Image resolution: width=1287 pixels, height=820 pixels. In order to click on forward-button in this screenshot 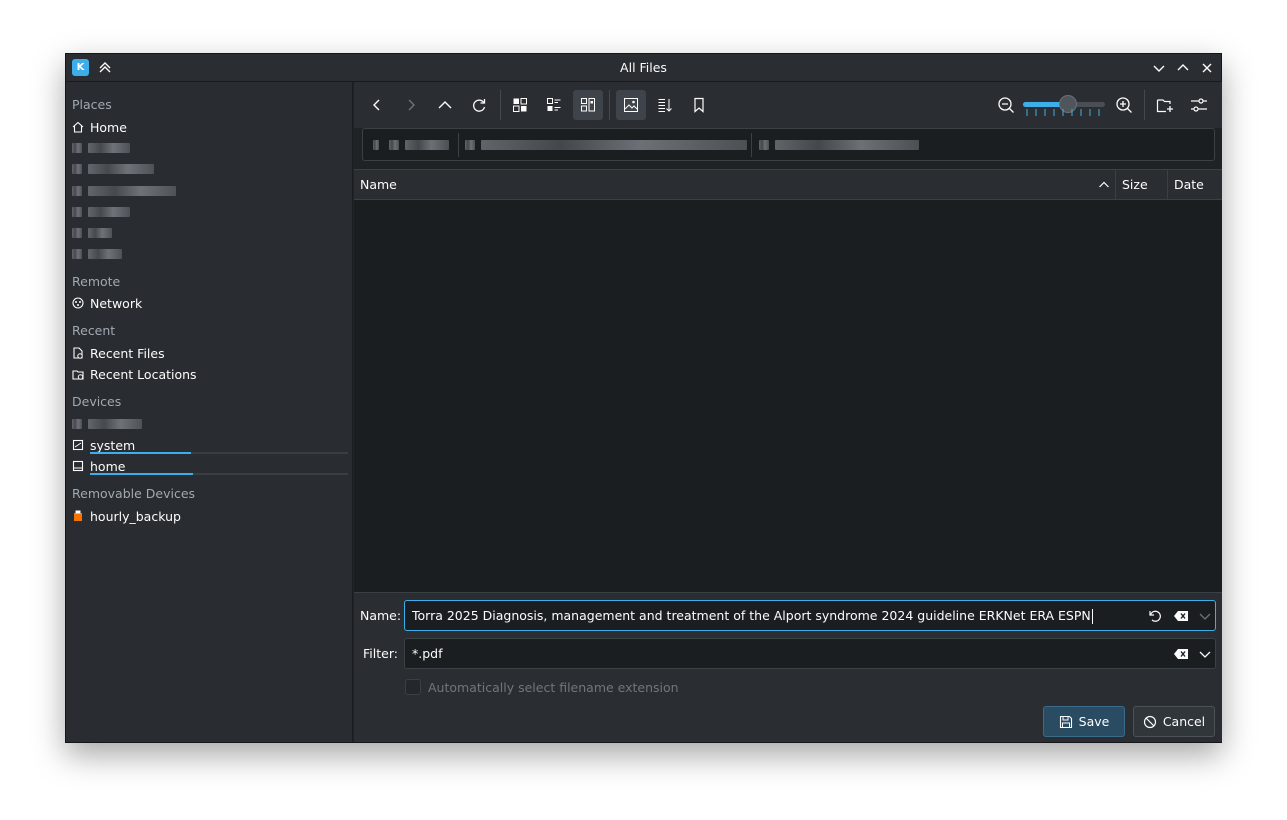, I will do `click(411, 105)`.